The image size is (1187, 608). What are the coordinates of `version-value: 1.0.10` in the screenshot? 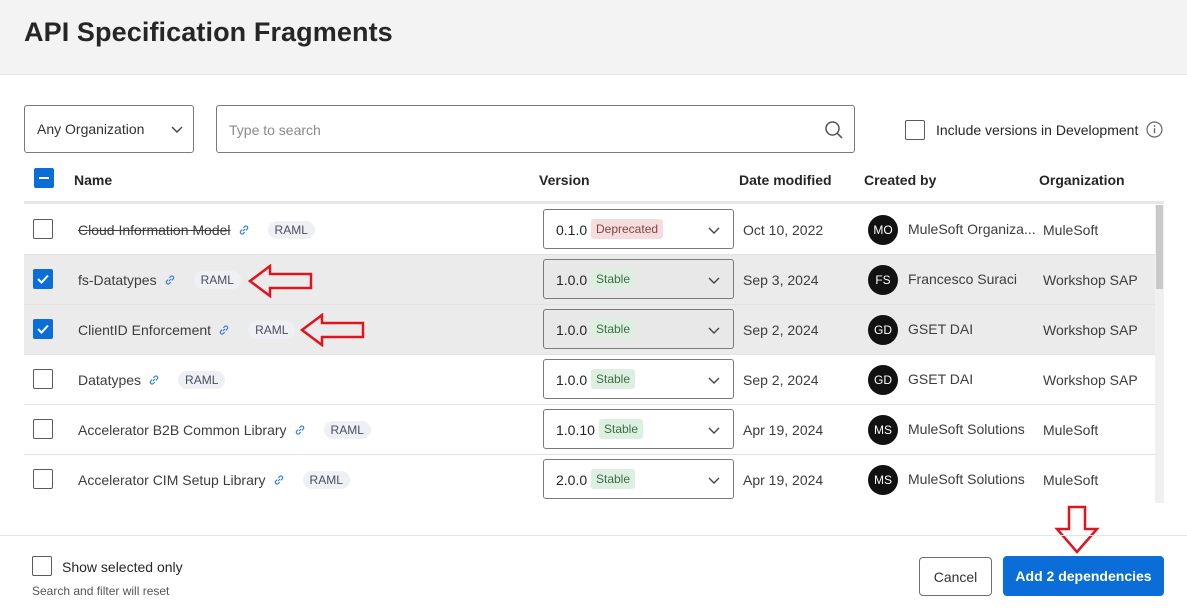 It's located at (575, 430).